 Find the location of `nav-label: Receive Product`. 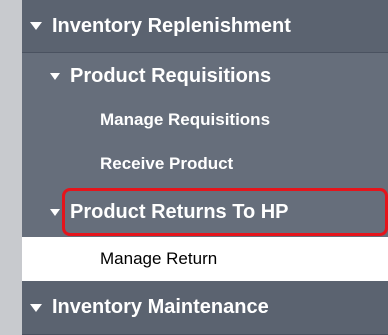

nav-label: Receive Product is located at coordinates (167, 163).